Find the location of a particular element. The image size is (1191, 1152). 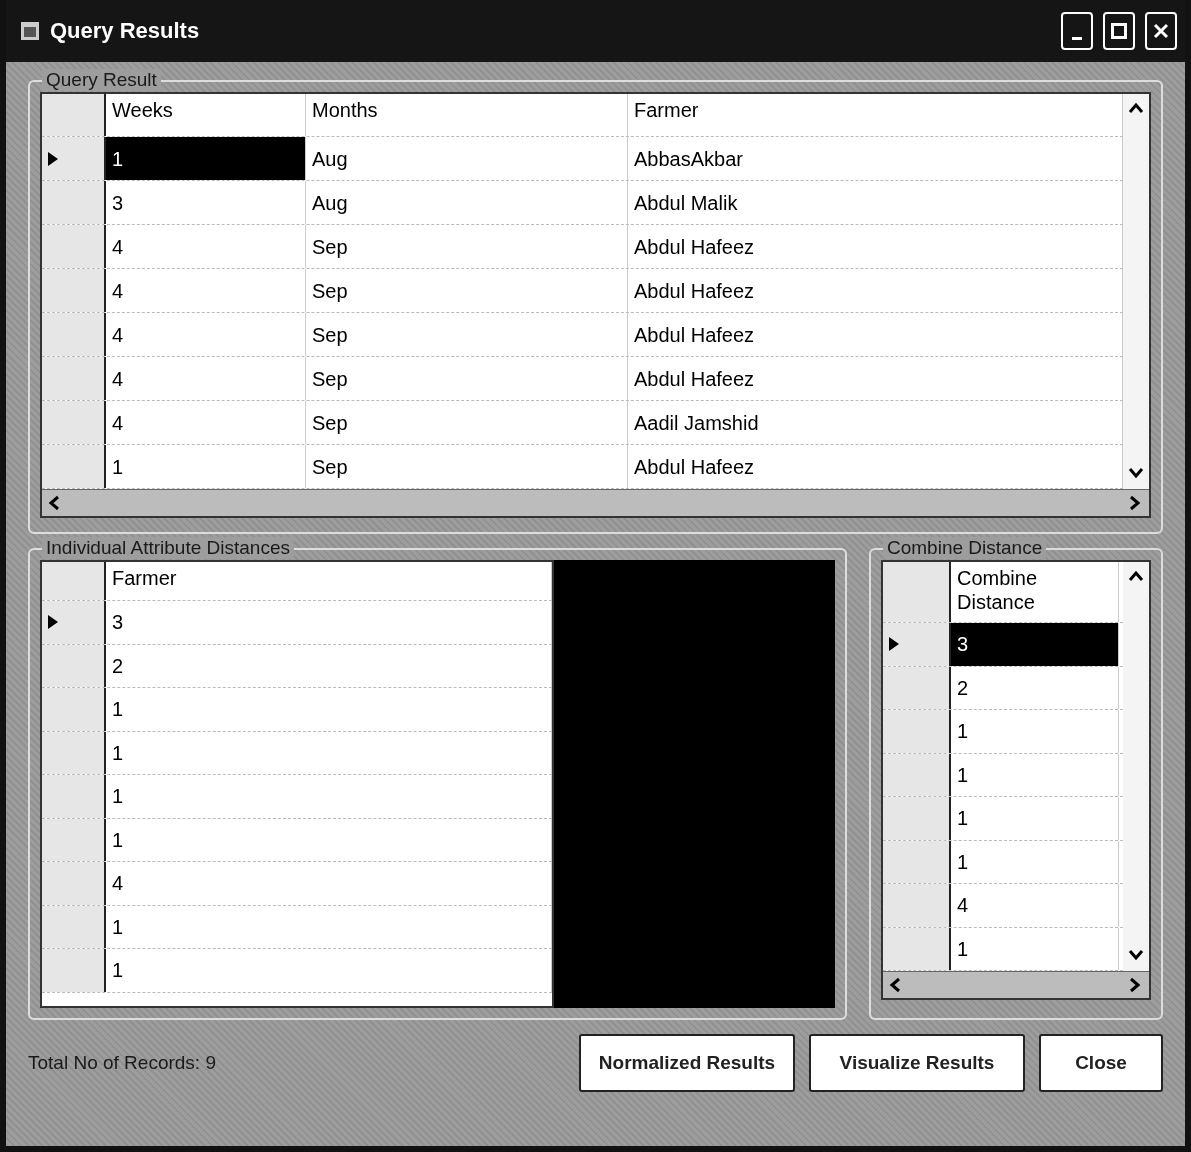

record-count: Total No of Records: 9 is located at coordinates (122, 1063).